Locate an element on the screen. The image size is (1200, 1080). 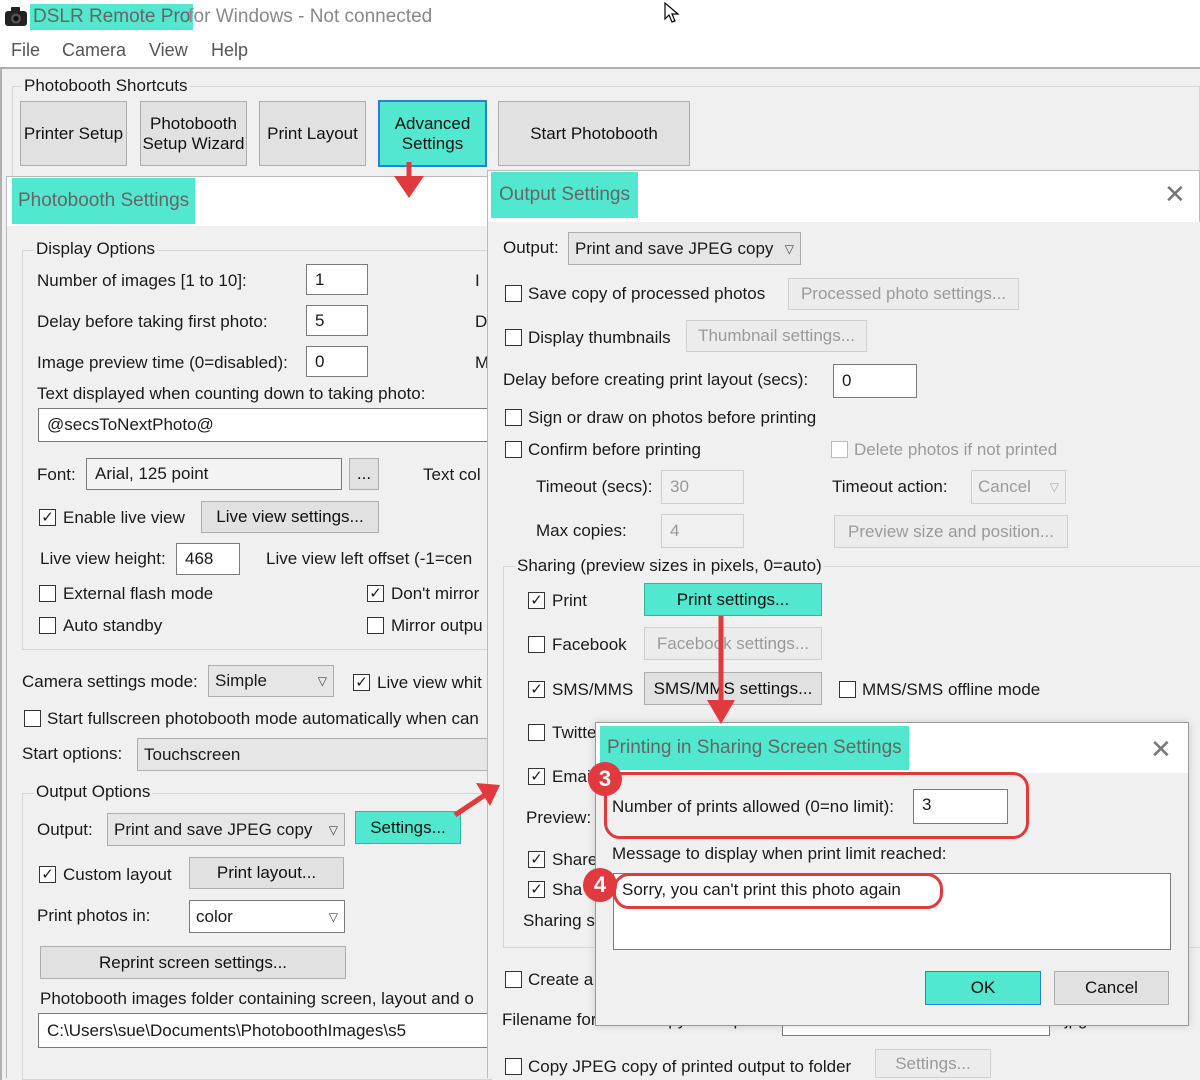
arrow-advanced-to-output-icon is located at coordinates (409, 180).